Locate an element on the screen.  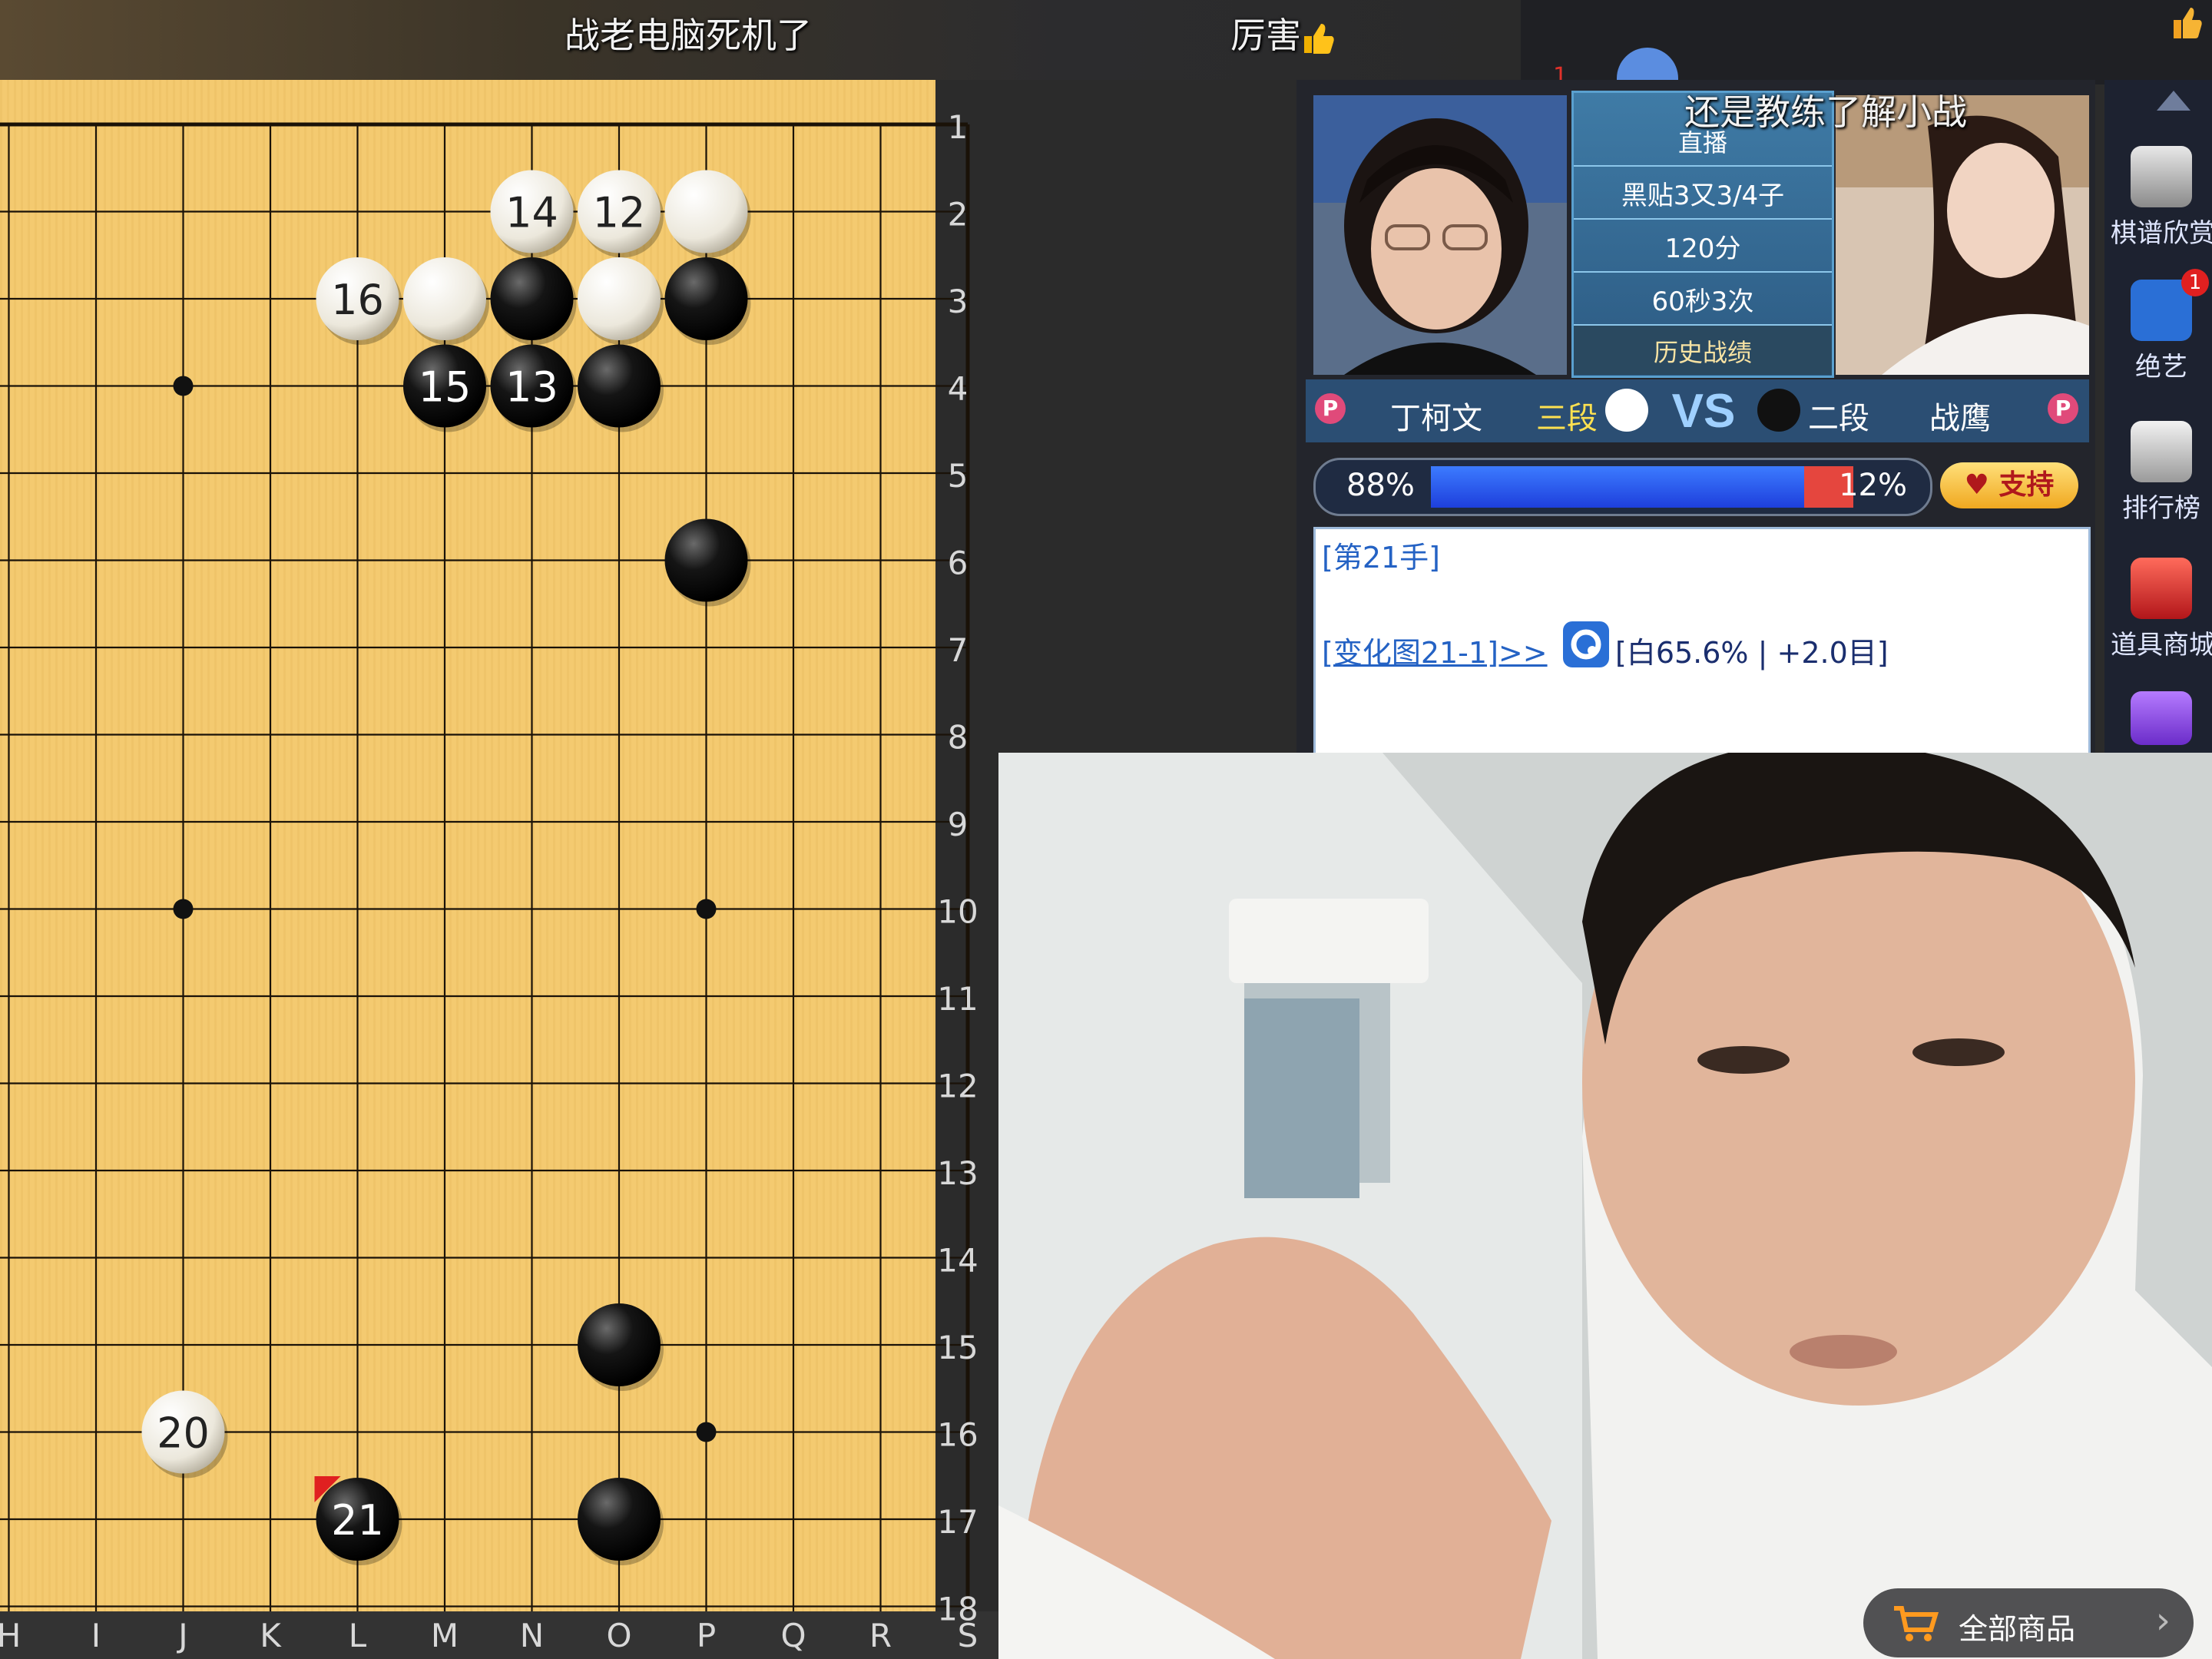
variation-link: [变化图21-1]>> is located at coordinates (1435, 650).